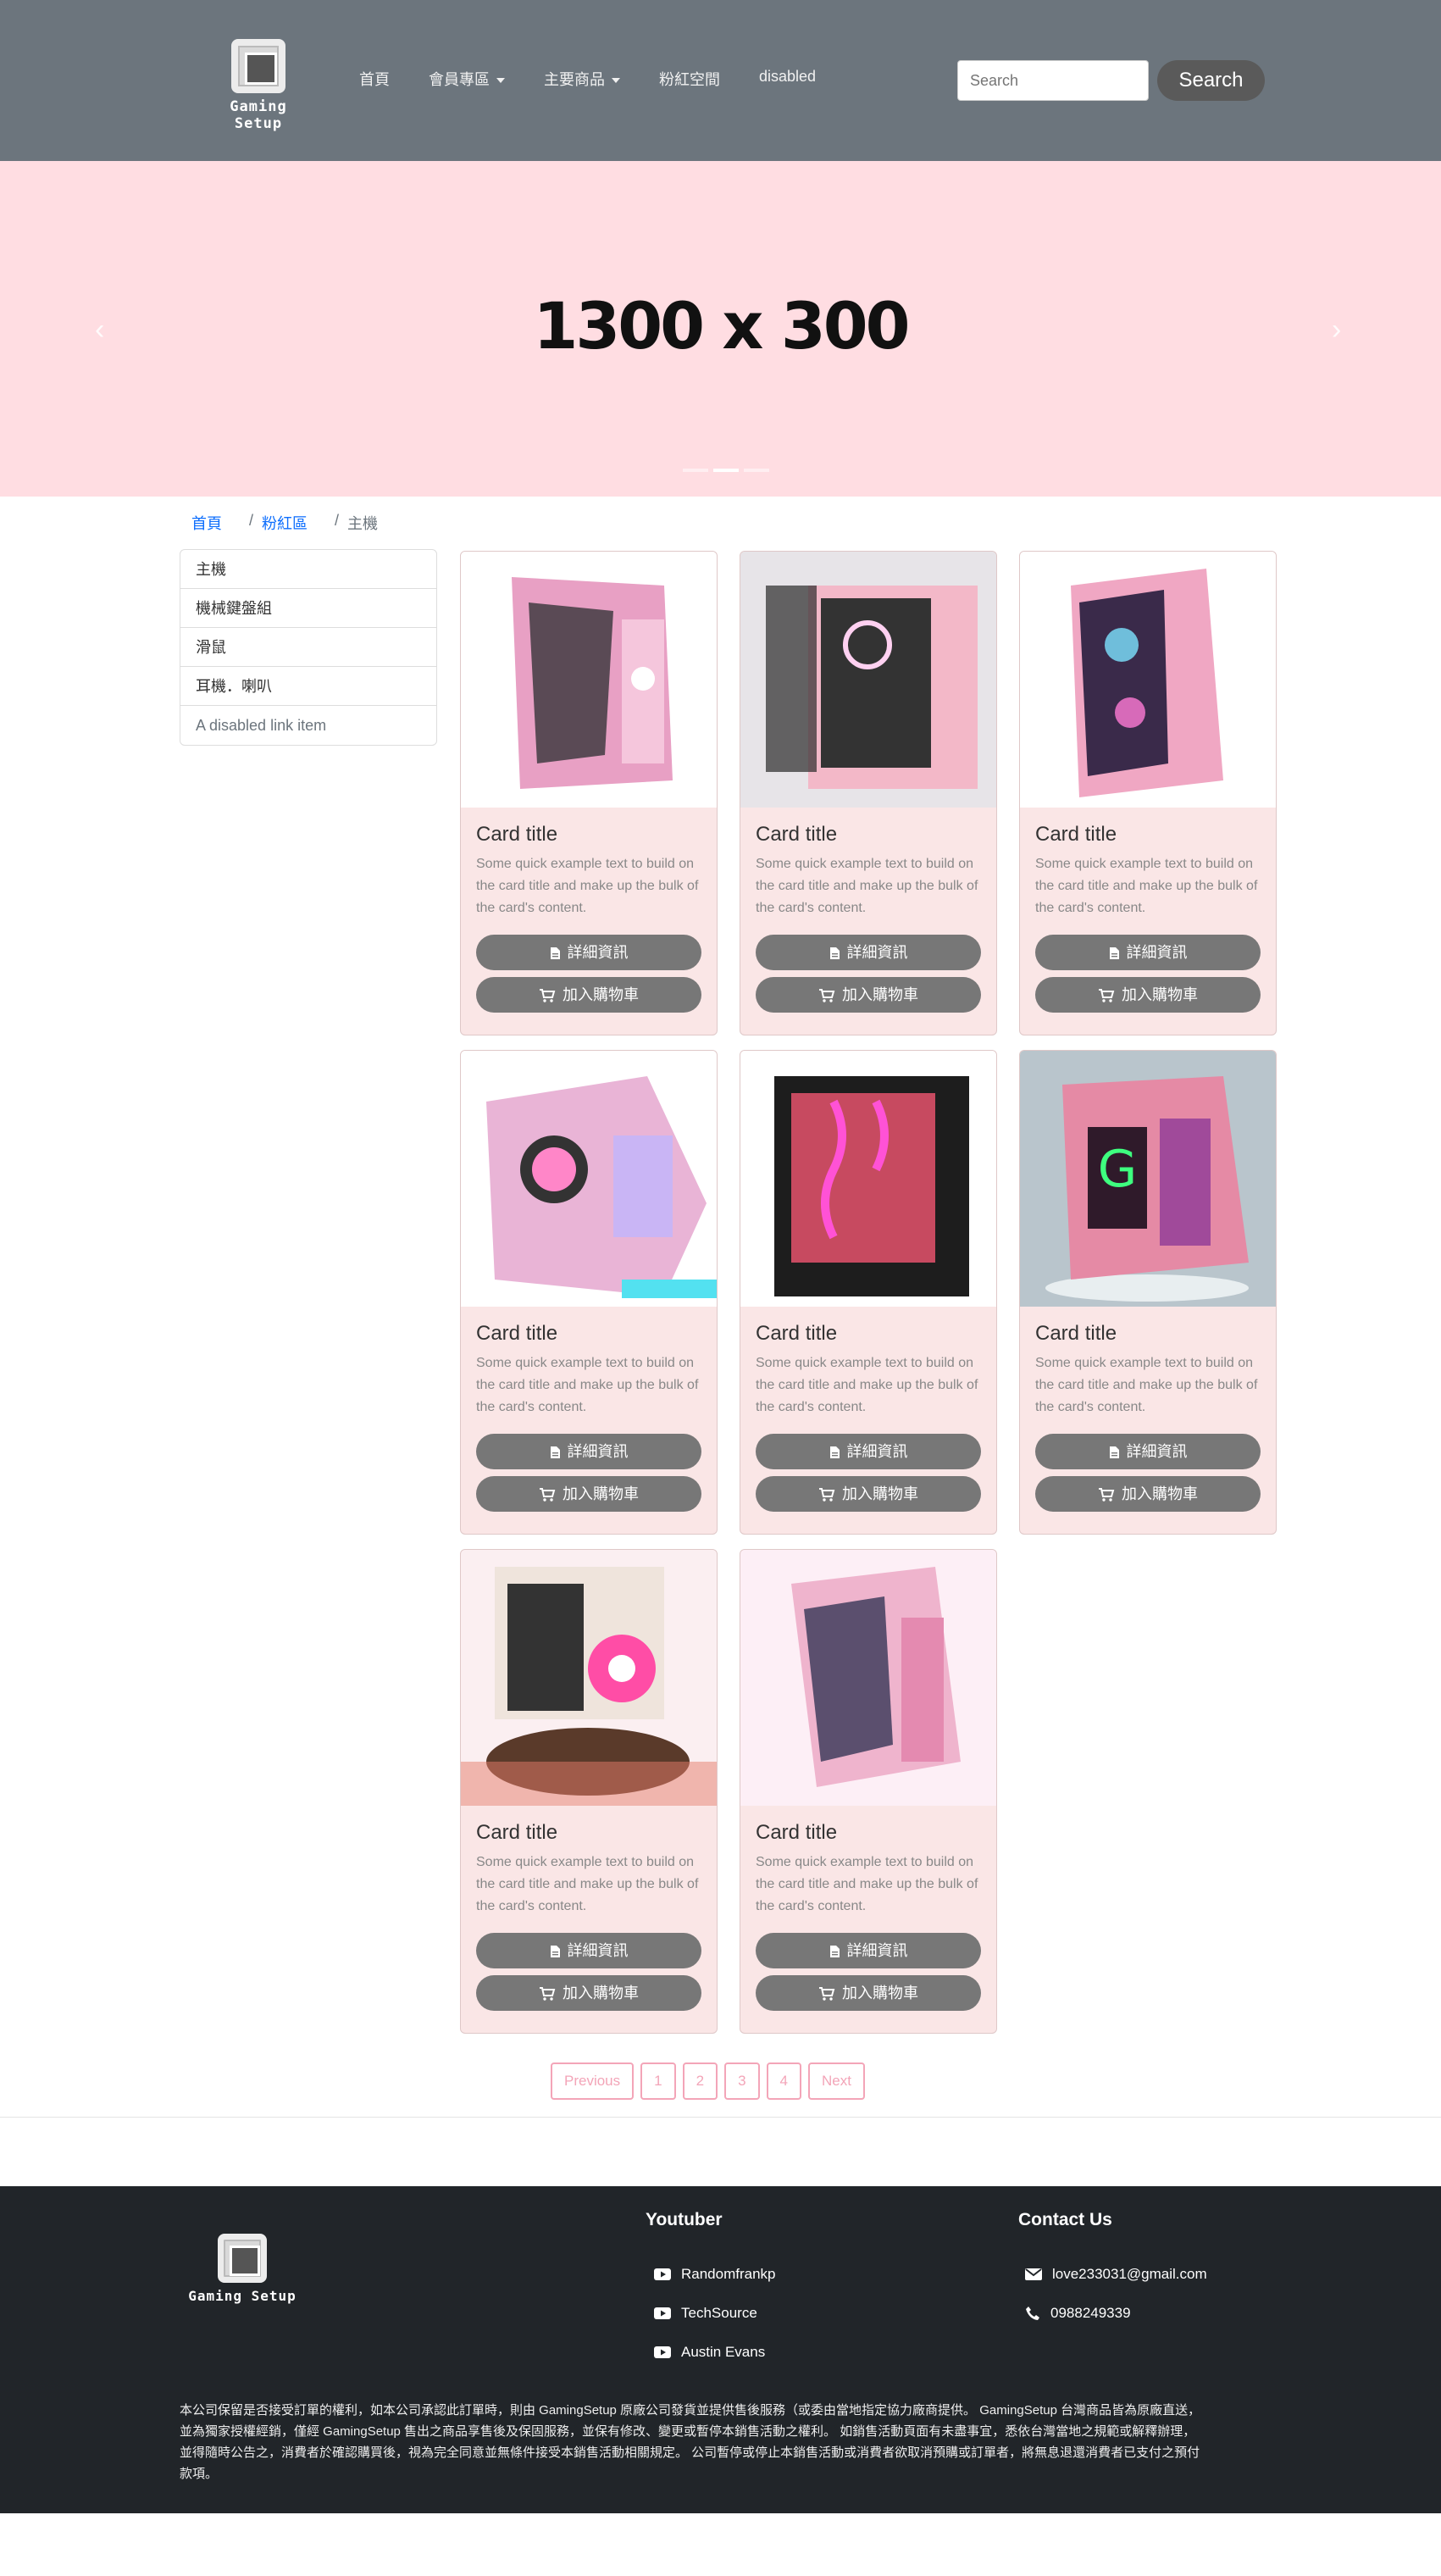  Describe the element at coordinates (658, 2081) in the screenshot. I see `pagination-page-1: 1` at that location.